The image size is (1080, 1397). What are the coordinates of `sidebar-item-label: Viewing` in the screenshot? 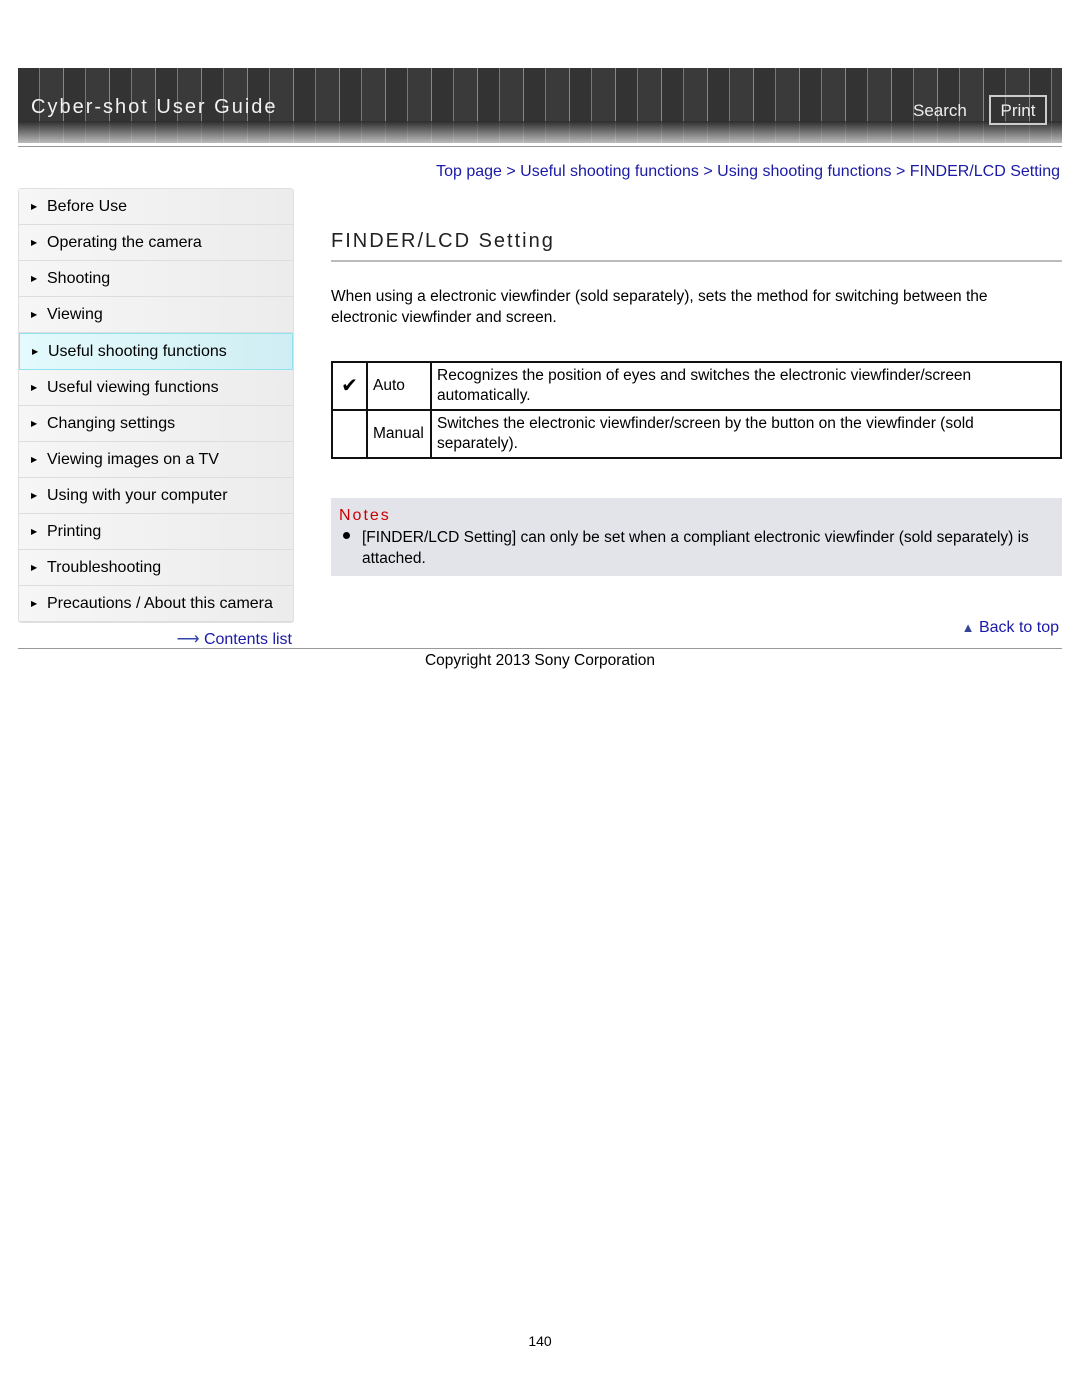 It's located at (75, 314).